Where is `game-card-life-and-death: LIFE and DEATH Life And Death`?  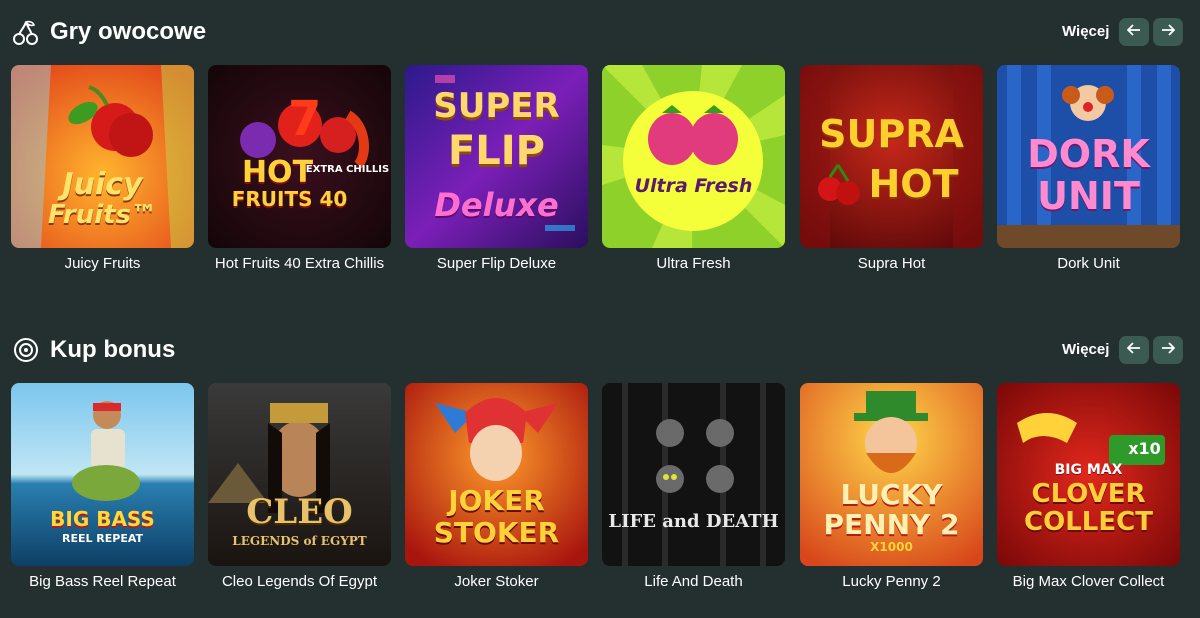 game-card-life-and-death: LIFE and DEATH Life And Death is located at coordinates (693, 493).